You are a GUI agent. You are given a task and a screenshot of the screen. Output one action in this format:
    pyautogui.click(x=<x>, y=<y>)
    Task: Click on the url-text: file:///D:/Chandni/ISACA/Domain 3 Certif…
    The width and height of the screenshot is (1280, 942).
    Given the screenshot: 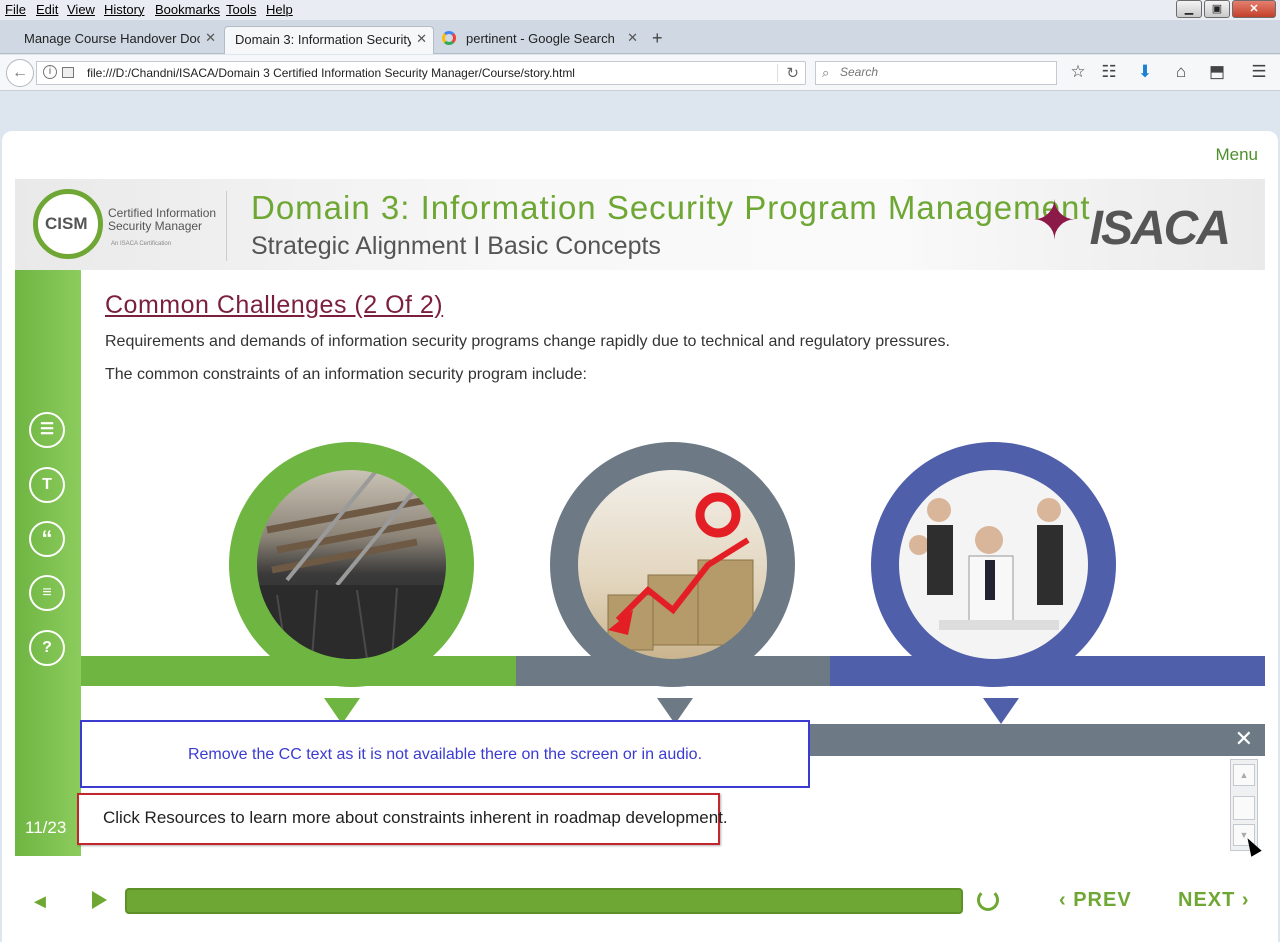 What is the action you would take?
    pyautogui.click(x=331, y=73)
    